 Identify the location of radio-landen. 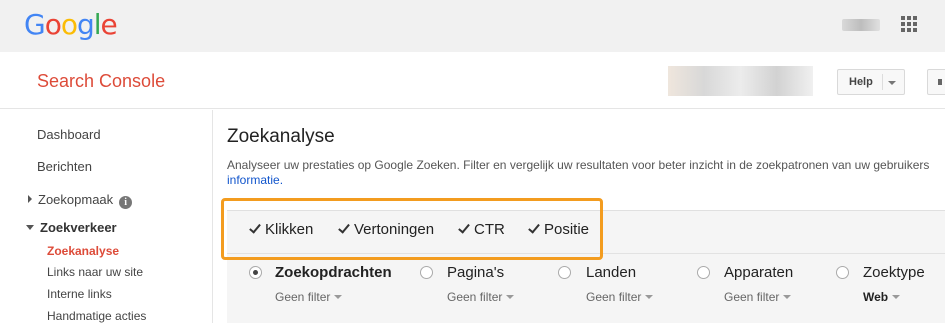
(564, 272).